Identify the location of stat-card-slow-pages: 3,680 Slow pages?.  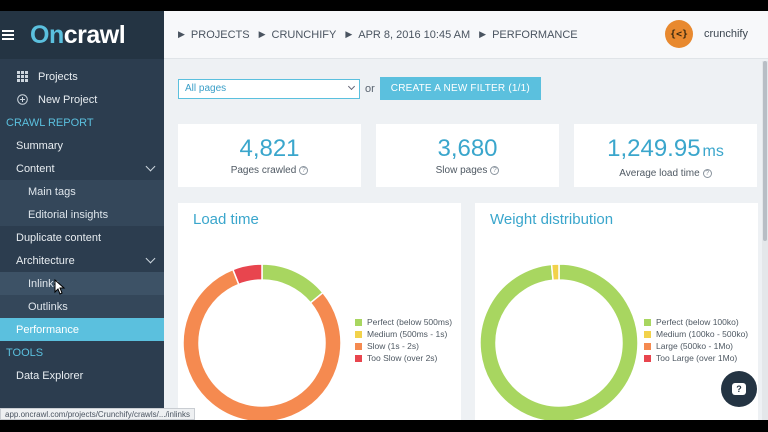
(467, 155).